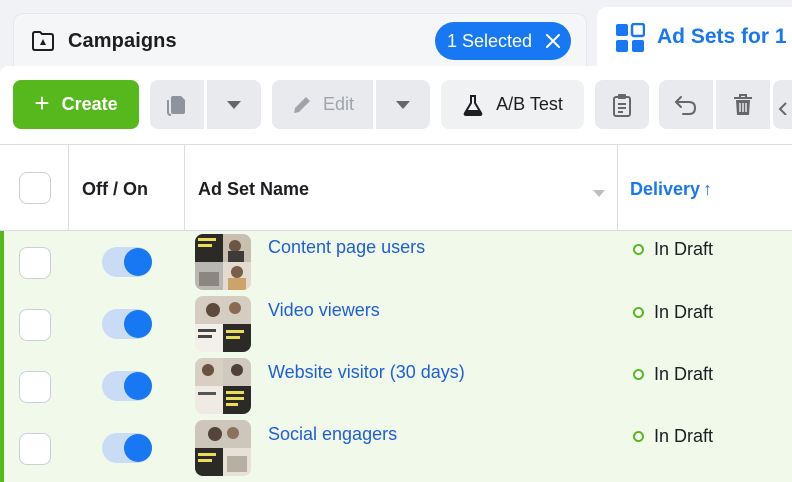  I want to click on create-label: Create, so click(89, 104).